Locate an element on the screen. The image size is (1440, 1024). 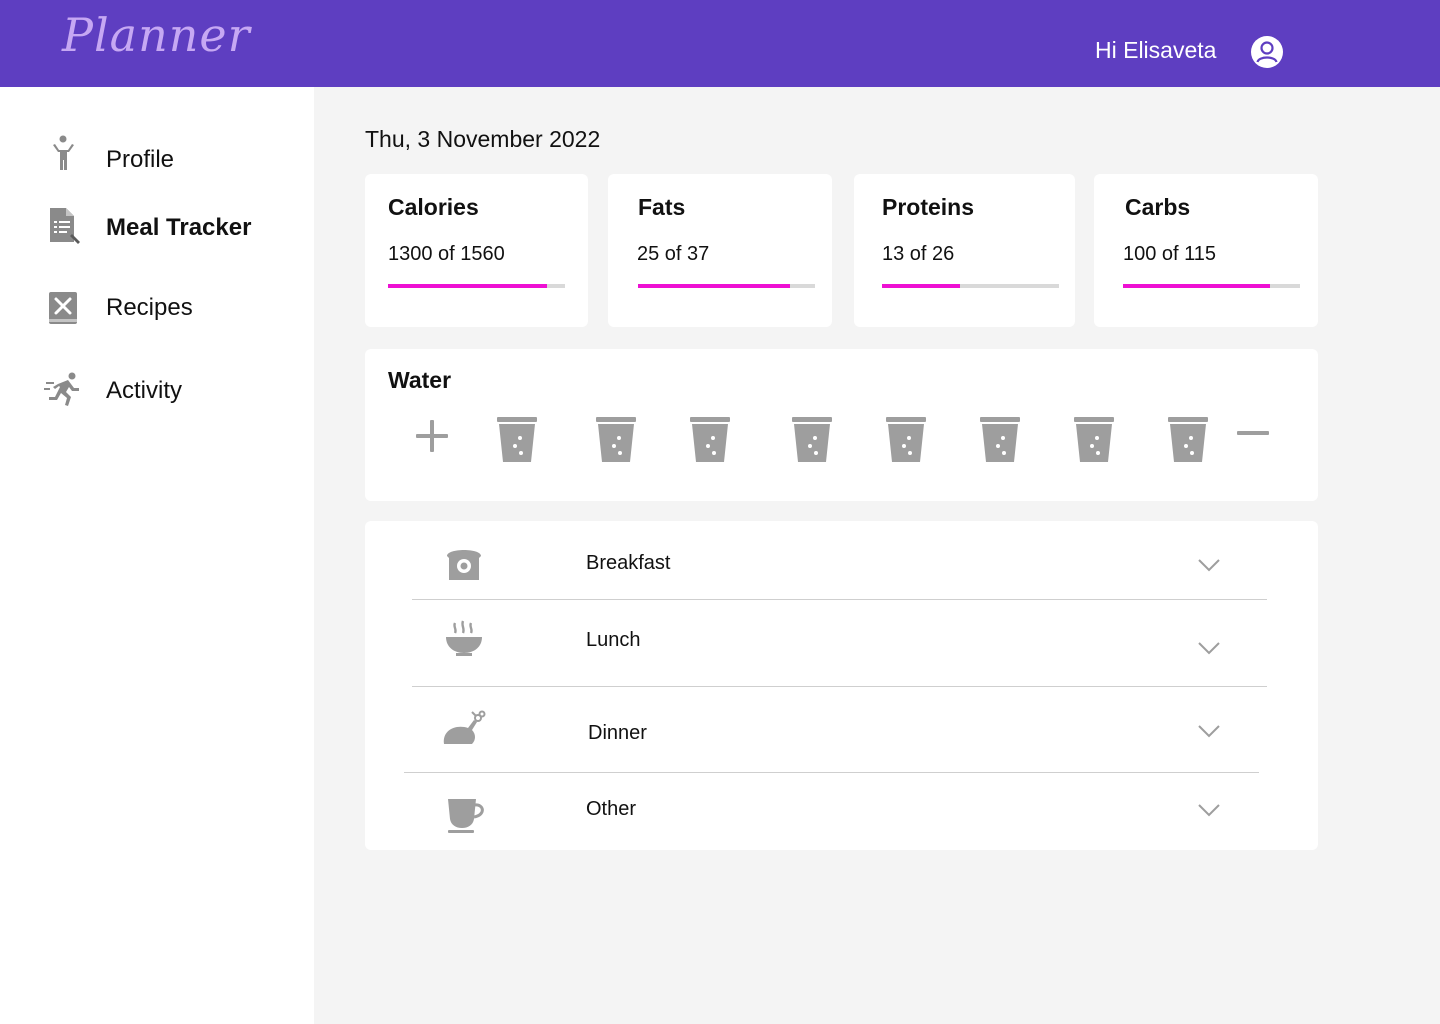
meal-label: Lunch is located at coordinates (613, 640).